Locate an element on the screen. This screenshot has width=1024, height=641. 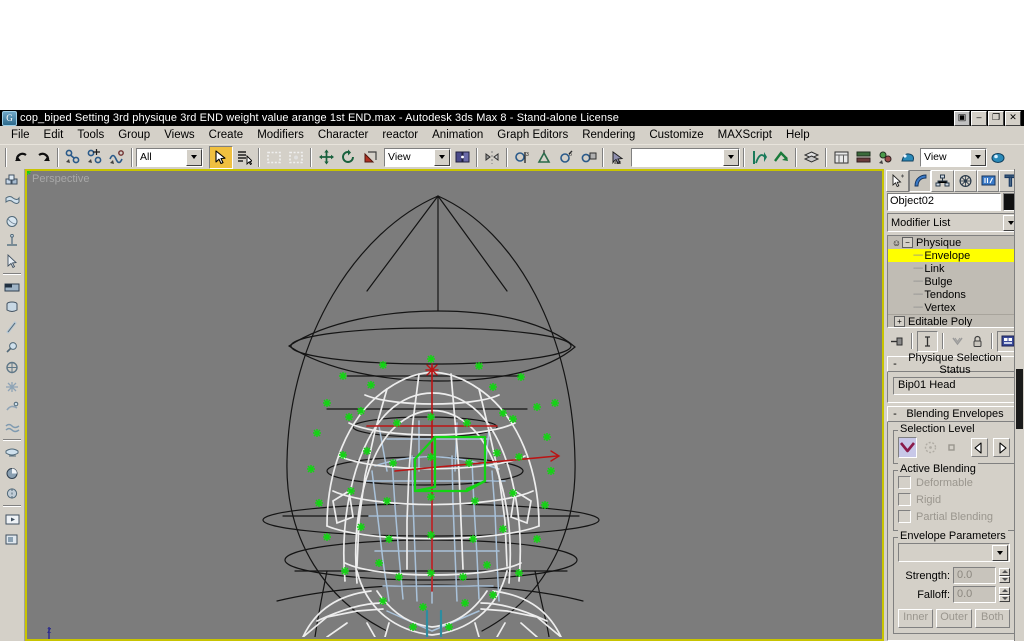
collapse-toggle-icon: − is located at coordinates (907, 242).